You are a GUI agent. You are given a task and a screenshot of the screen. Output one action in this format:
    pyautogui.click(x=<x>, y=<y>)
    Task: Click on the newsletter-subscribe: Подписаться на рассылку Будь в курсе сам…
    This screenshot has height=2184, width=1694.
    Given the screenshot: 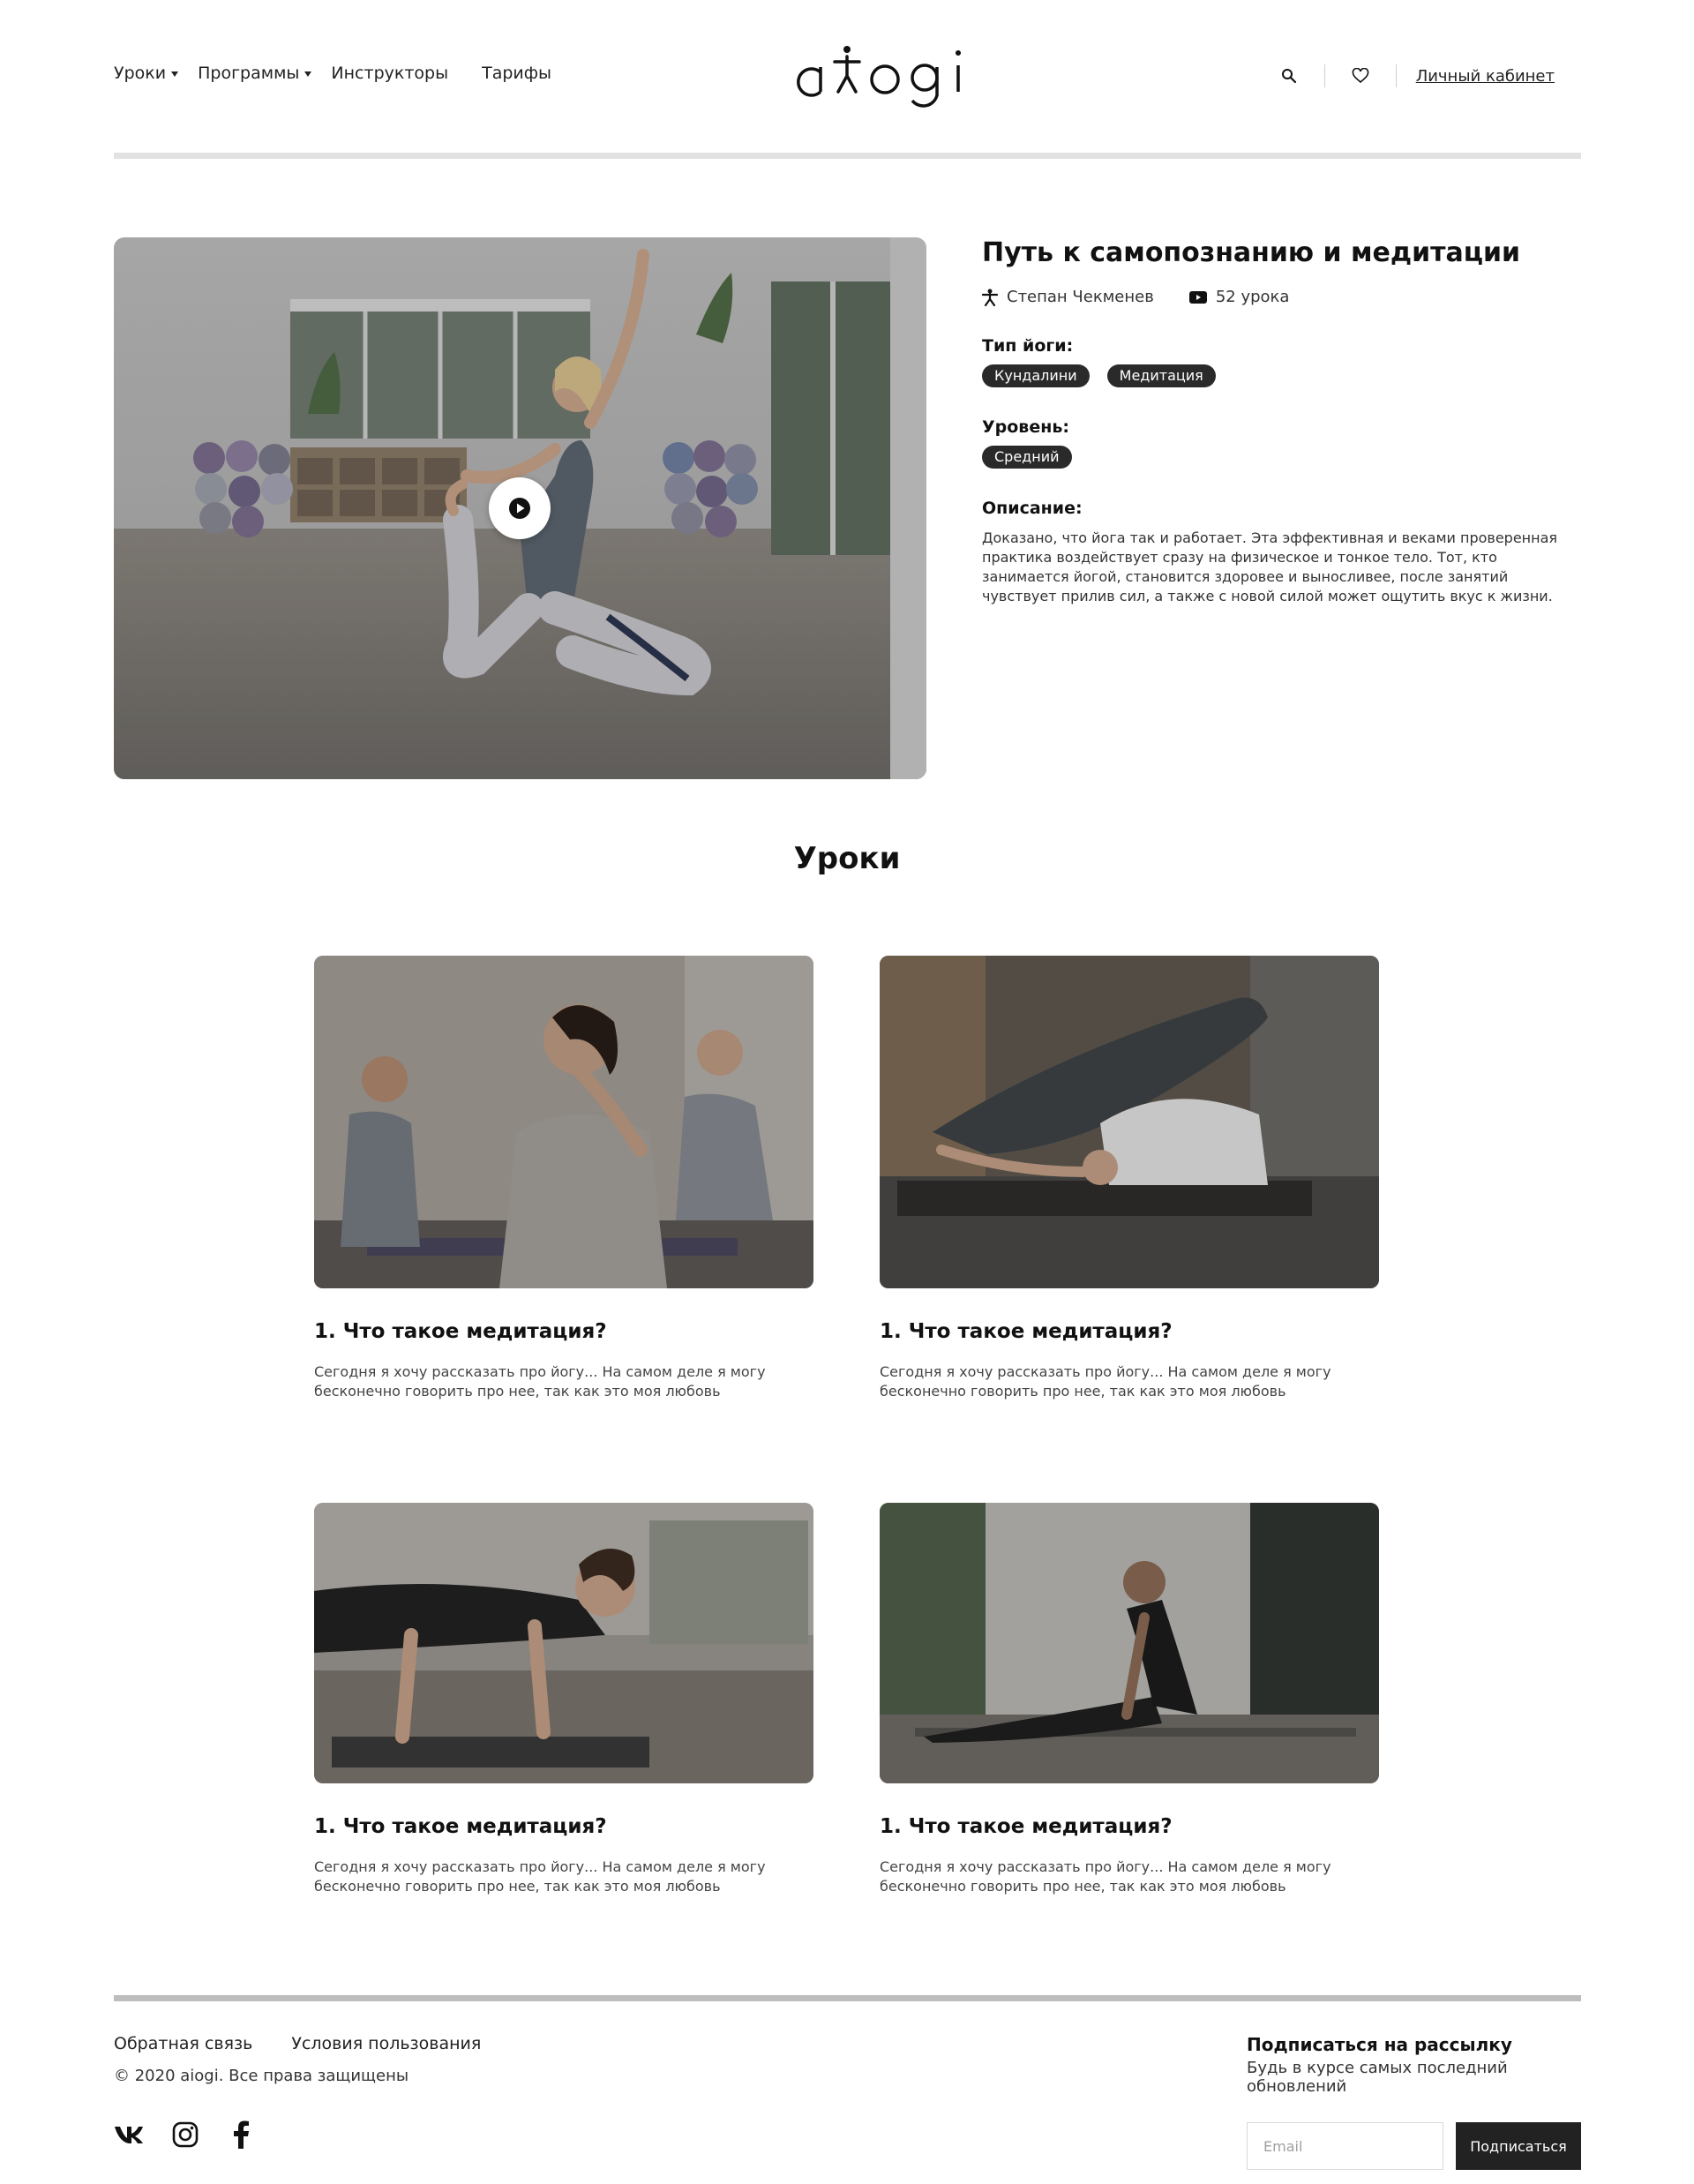 What is the action you would take?
    pyautogui.click(x=1414, y=2102)
    